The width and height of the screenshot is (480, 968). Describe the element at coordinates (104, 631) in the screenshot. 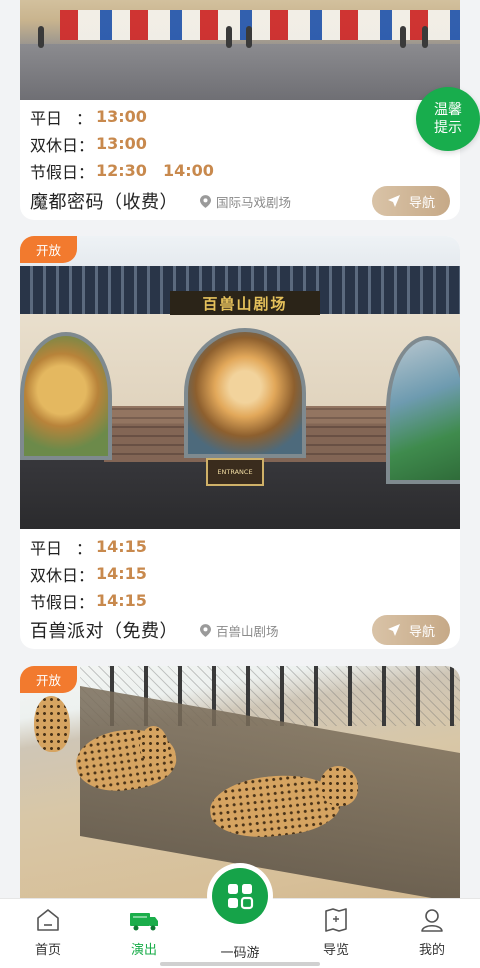

I see `show-title: 百兽派对（免费）` at that location.